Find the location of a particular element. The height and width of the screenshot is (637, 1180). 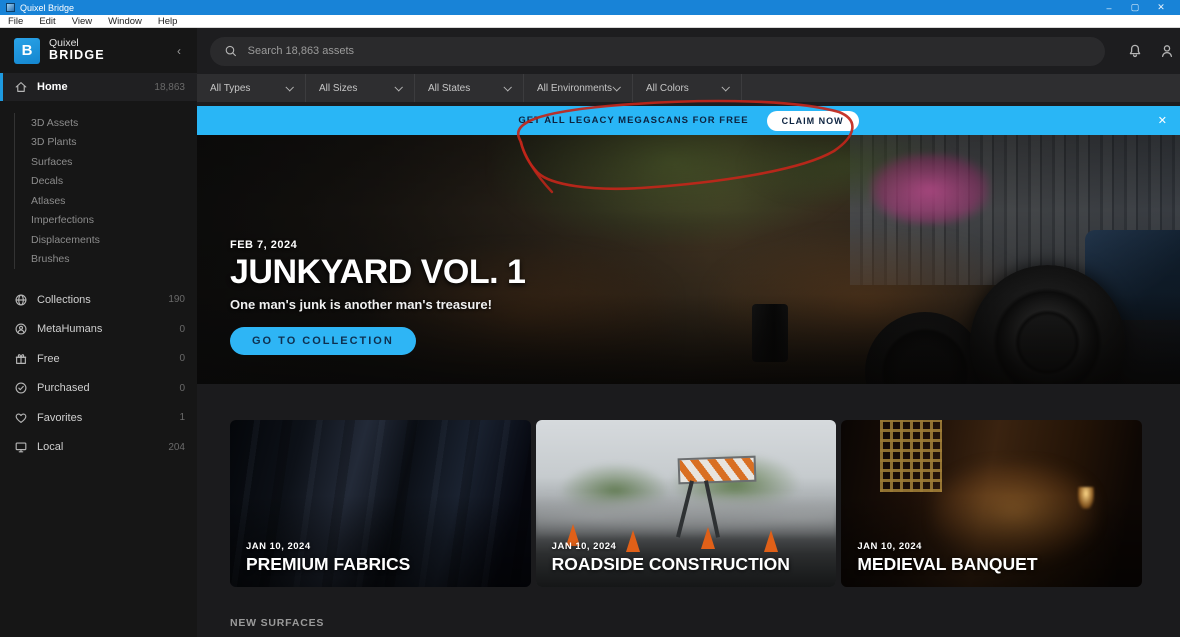

home-icon is located at coordinates (21, 87).